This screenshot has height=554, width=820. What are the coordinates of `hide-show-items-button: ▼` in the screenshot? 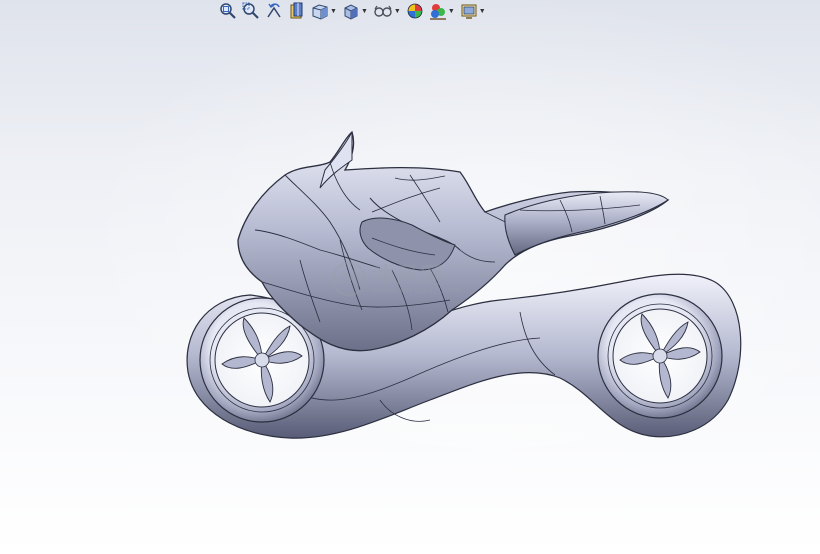 It's located at (387, 11).